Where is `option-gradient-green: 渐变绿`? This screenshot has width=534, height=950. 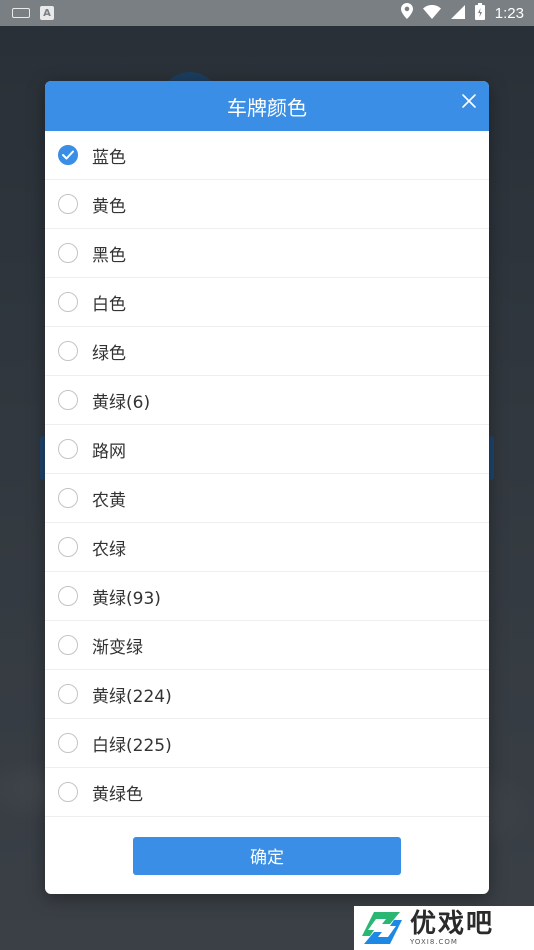 option-gradient-green: 渐变绿 is located at coordinates (267, 645).